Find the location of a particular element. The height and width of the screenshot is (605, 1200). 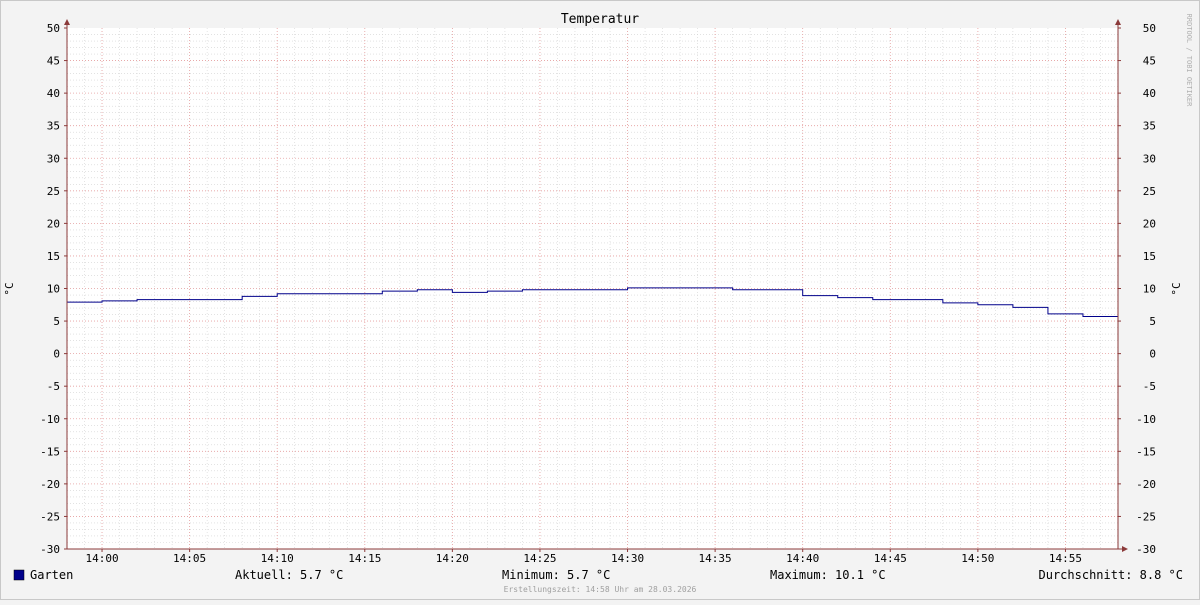

x-tick-label: 14:20 is located at coordinates (452, 558).